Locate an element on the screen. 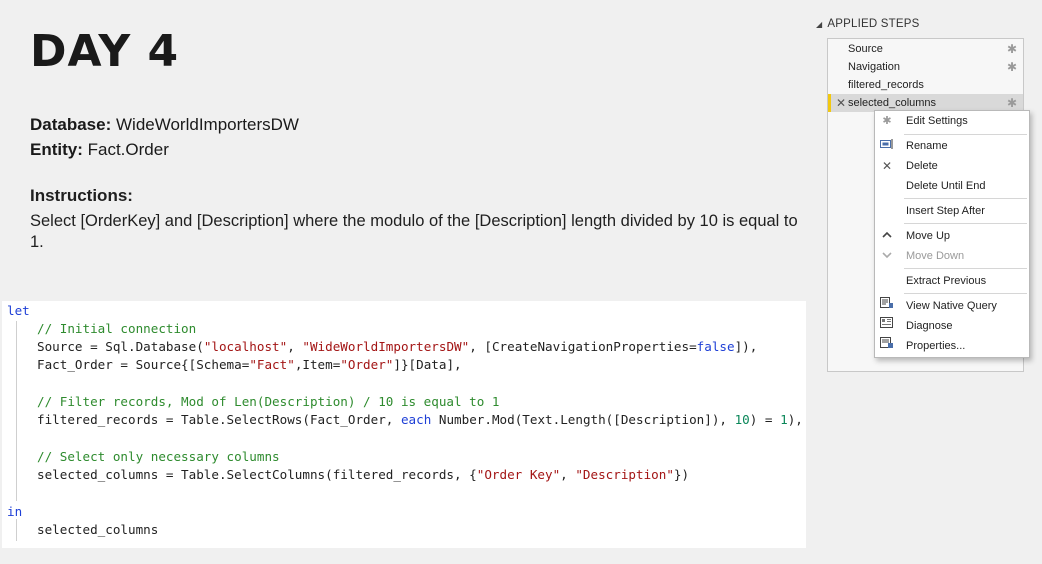 The height and width of the screenshot is (564, 1042). code-text: , [CreateNavigationProperties= is located at coordinates (583, 346).